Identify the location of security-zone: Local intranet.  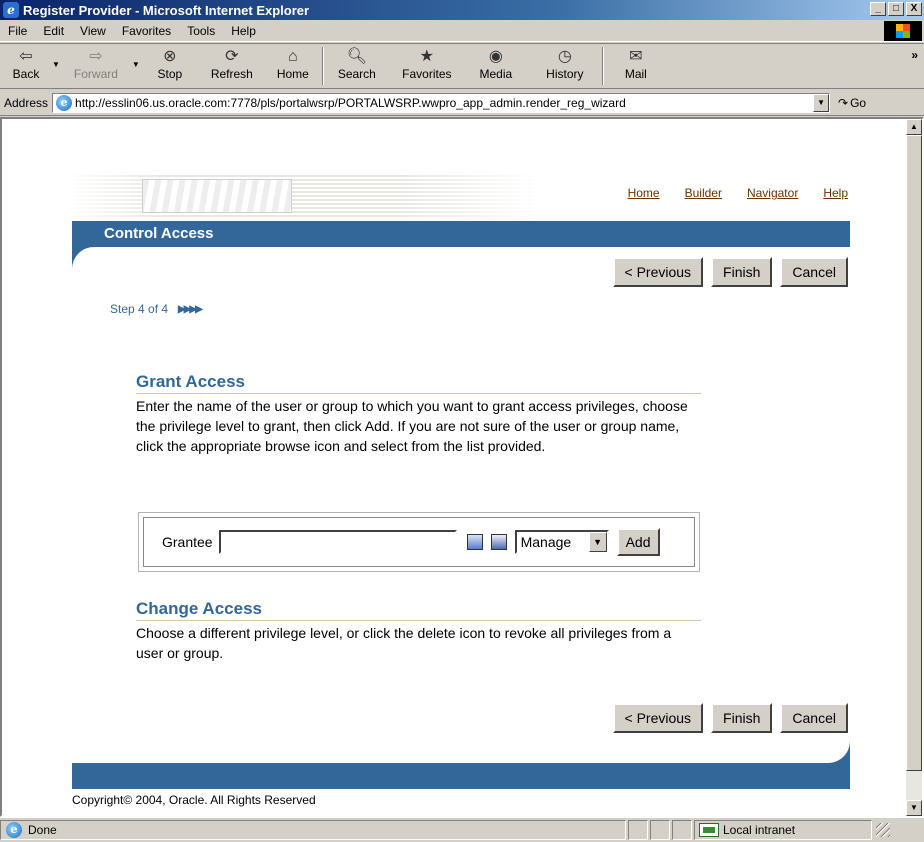
(783, 830).